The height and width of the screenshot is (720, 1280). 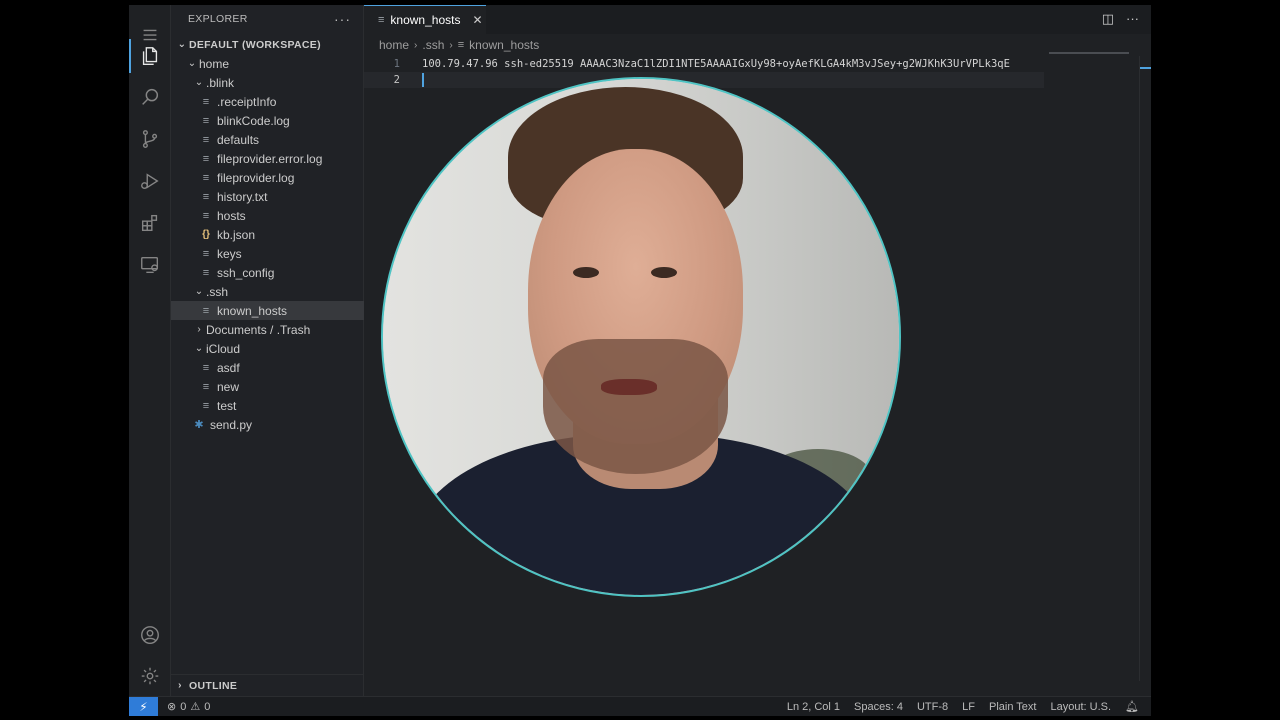 I want to click on tree-file: ≡ fileprovider.log, so click(x=267, y=177).